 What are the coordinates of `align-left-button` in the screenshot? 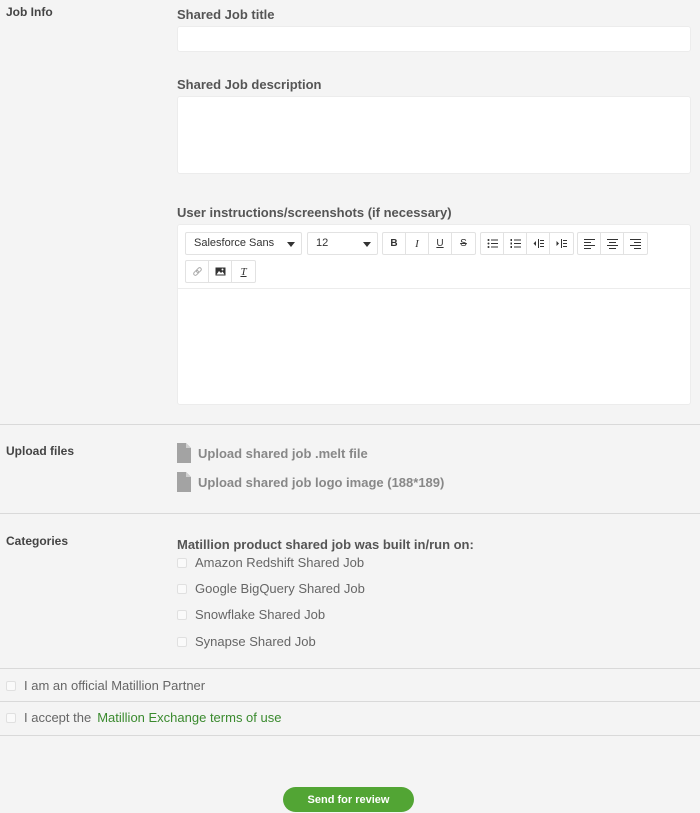 It's located at (589, 243).